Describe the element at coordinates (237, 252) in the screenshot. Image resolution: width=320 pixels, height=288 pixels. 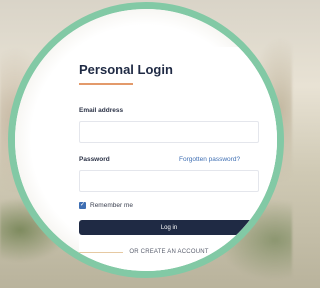
I see `divider-line-right` at that location.